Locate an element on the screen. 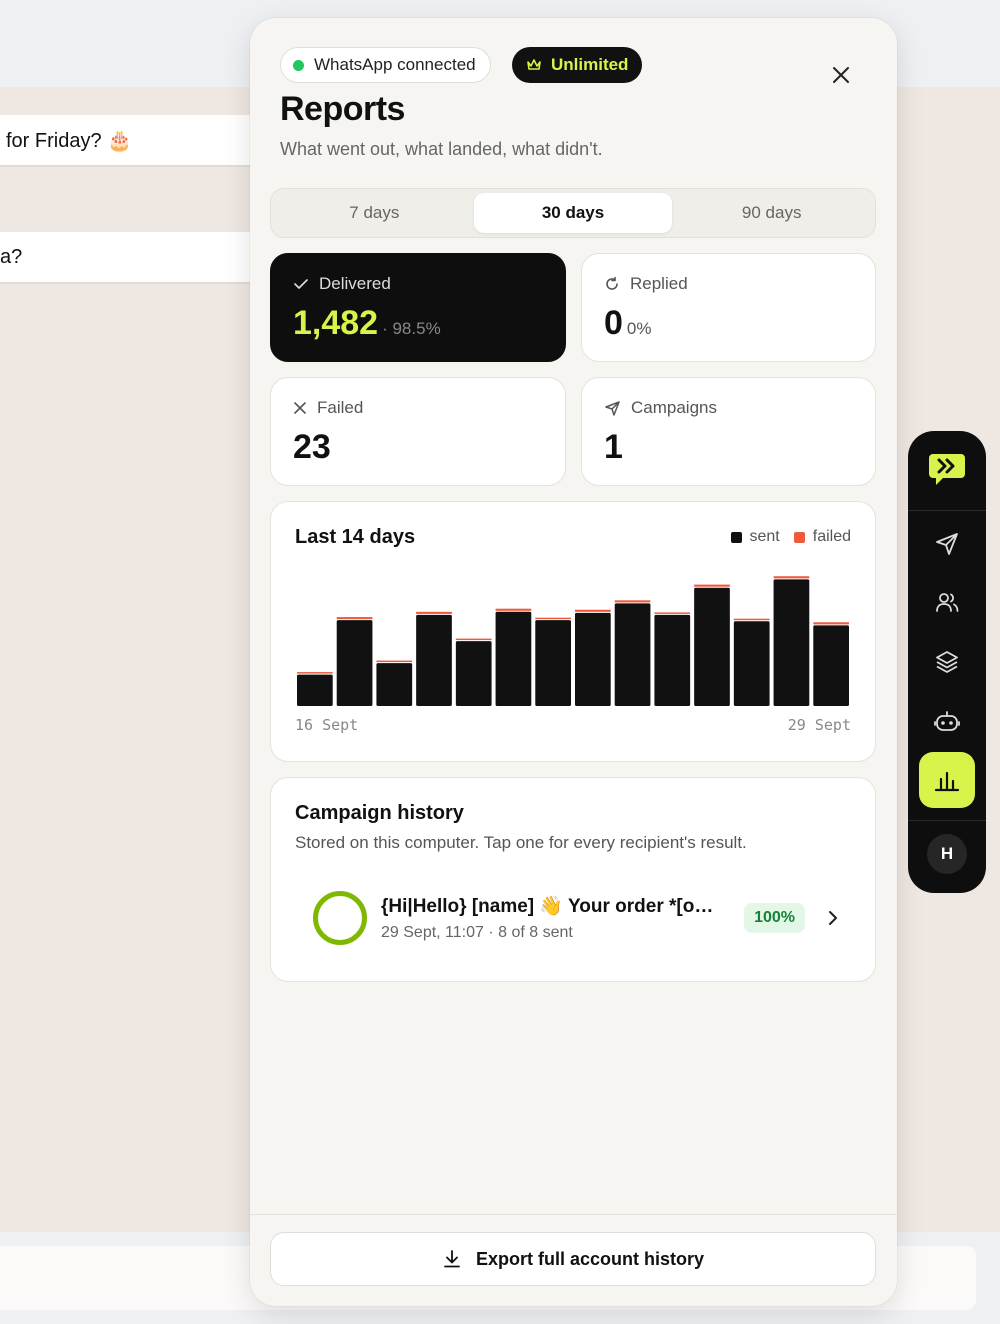 This screenshot has width=1000, height=1324. side-rail: H is located at coordinates (947, 662).